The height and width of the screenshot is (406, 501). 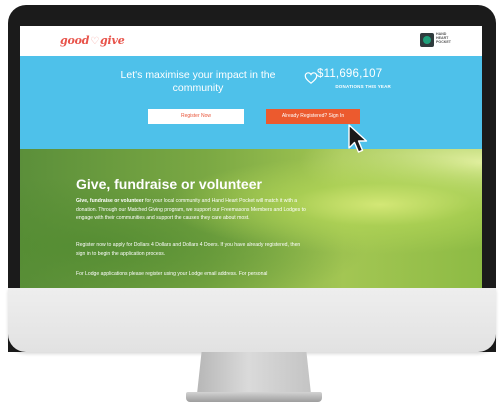 I want to click on logo-heart-icon: ♡, so click(x=95, y=41).